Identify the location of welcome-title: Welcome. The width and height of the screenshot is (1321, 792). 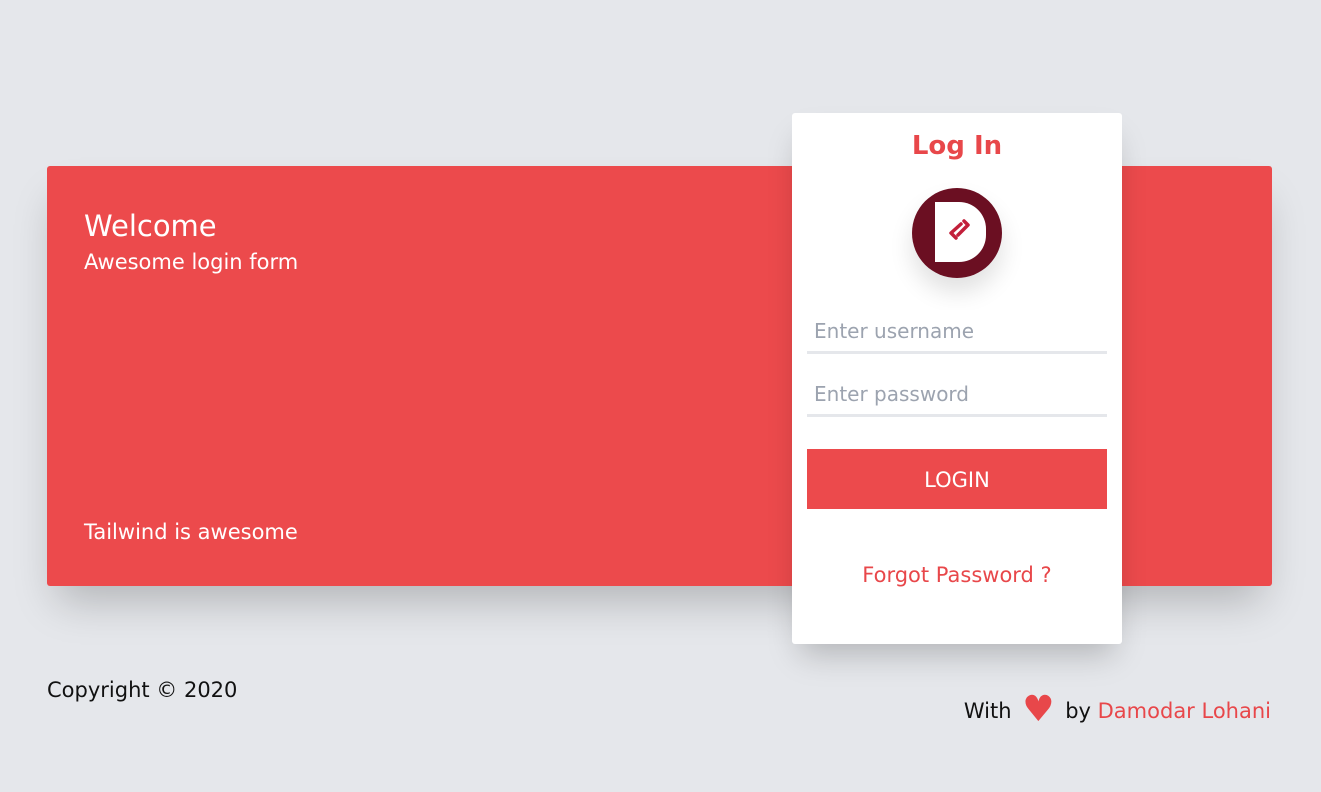
(150, 226).